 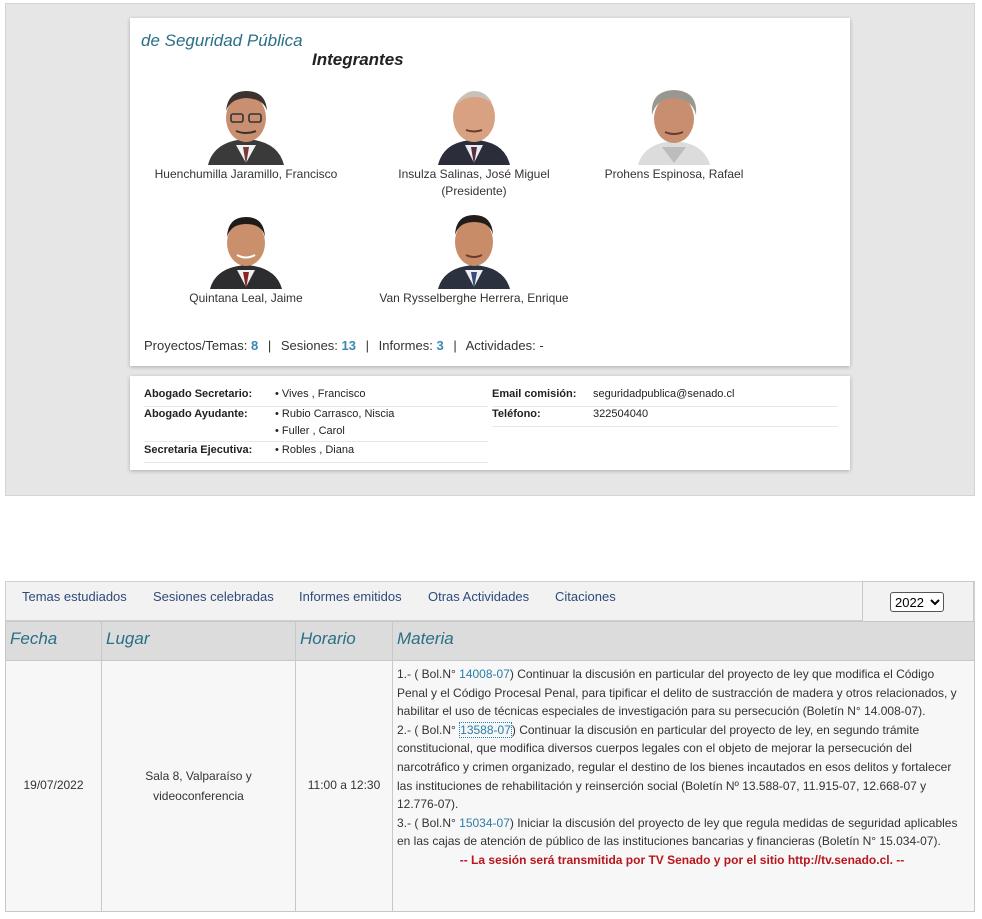 I want to click on column-header-materia: Materia, so click(x=425, y=638).